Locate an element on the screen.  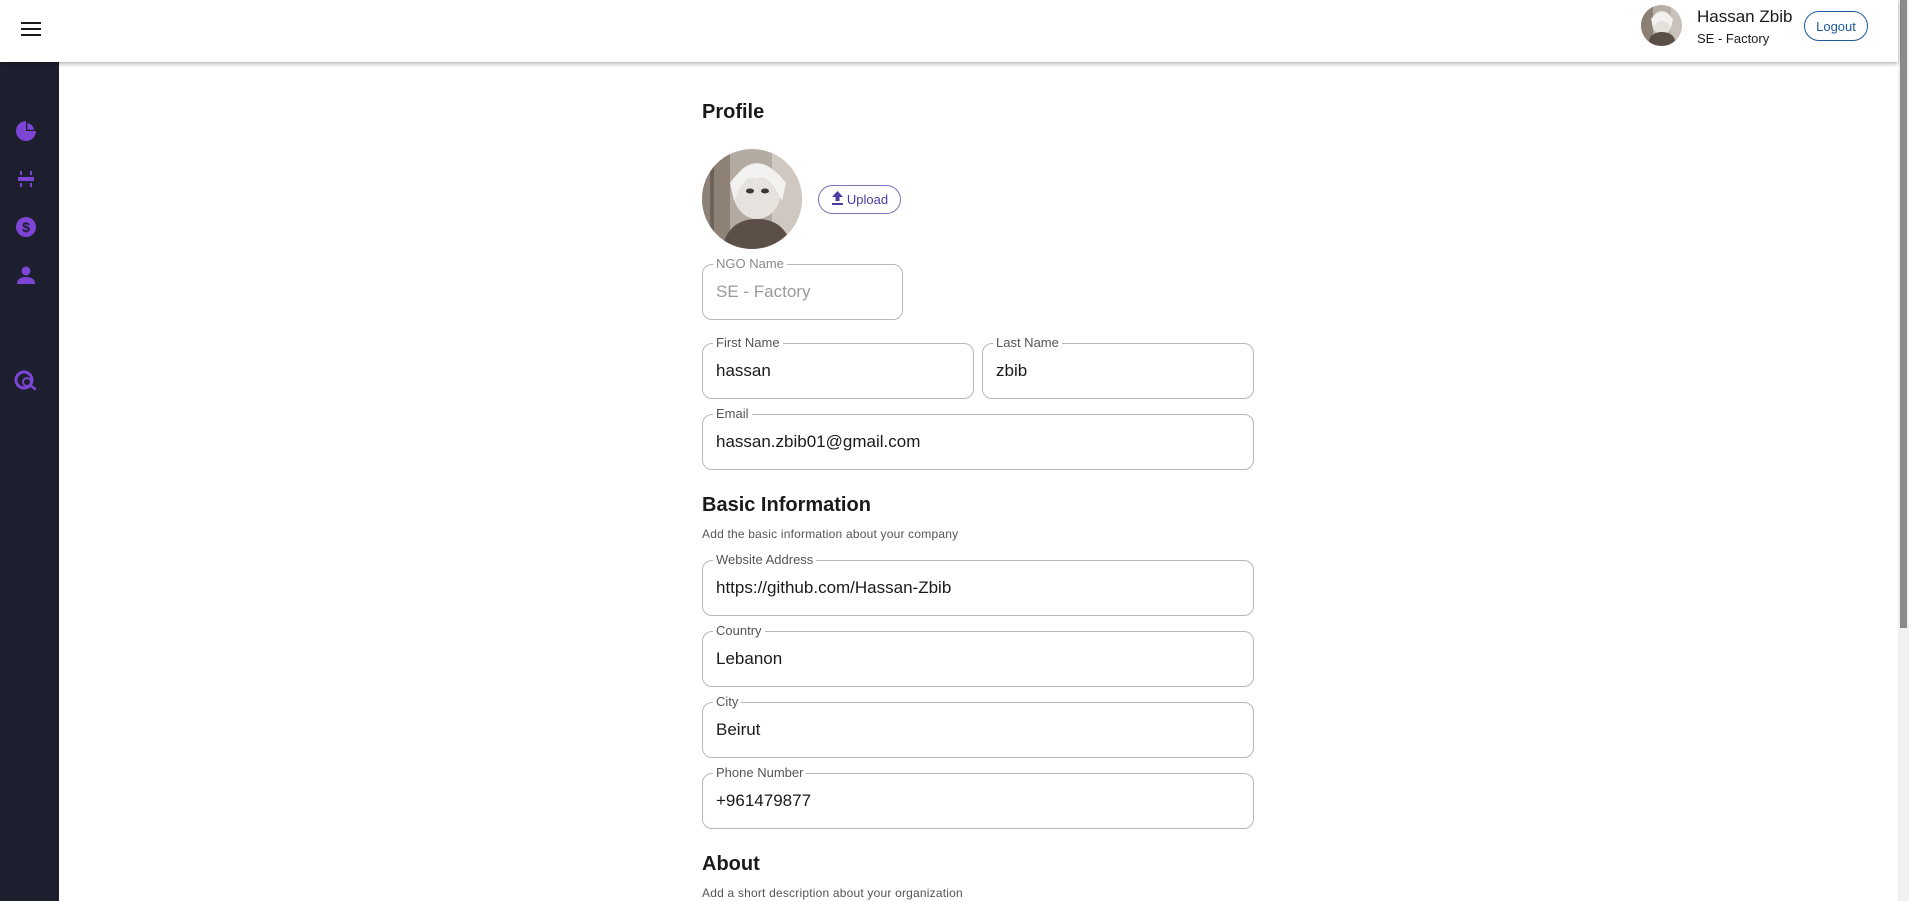
city-field: City Beirut is located at coordinates (978, 726).